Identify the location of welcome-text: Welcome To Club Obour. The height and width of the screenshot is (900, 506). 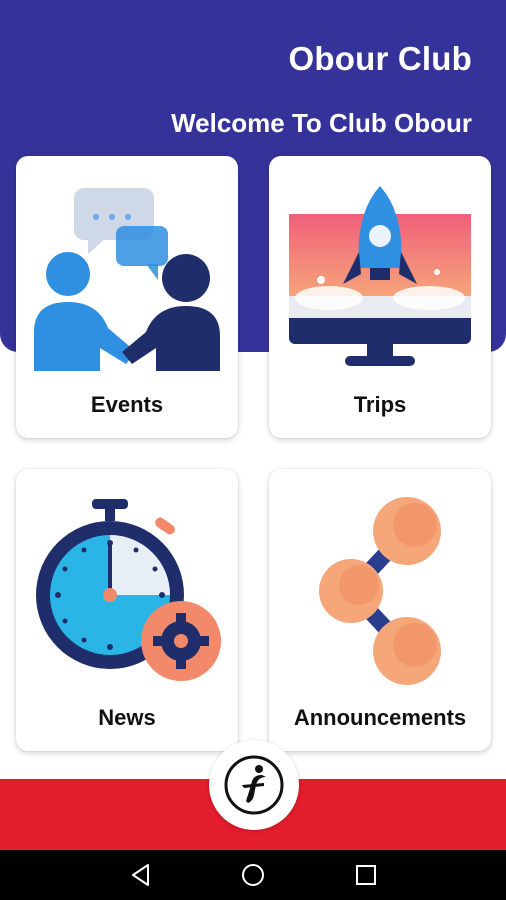
(321, 123).